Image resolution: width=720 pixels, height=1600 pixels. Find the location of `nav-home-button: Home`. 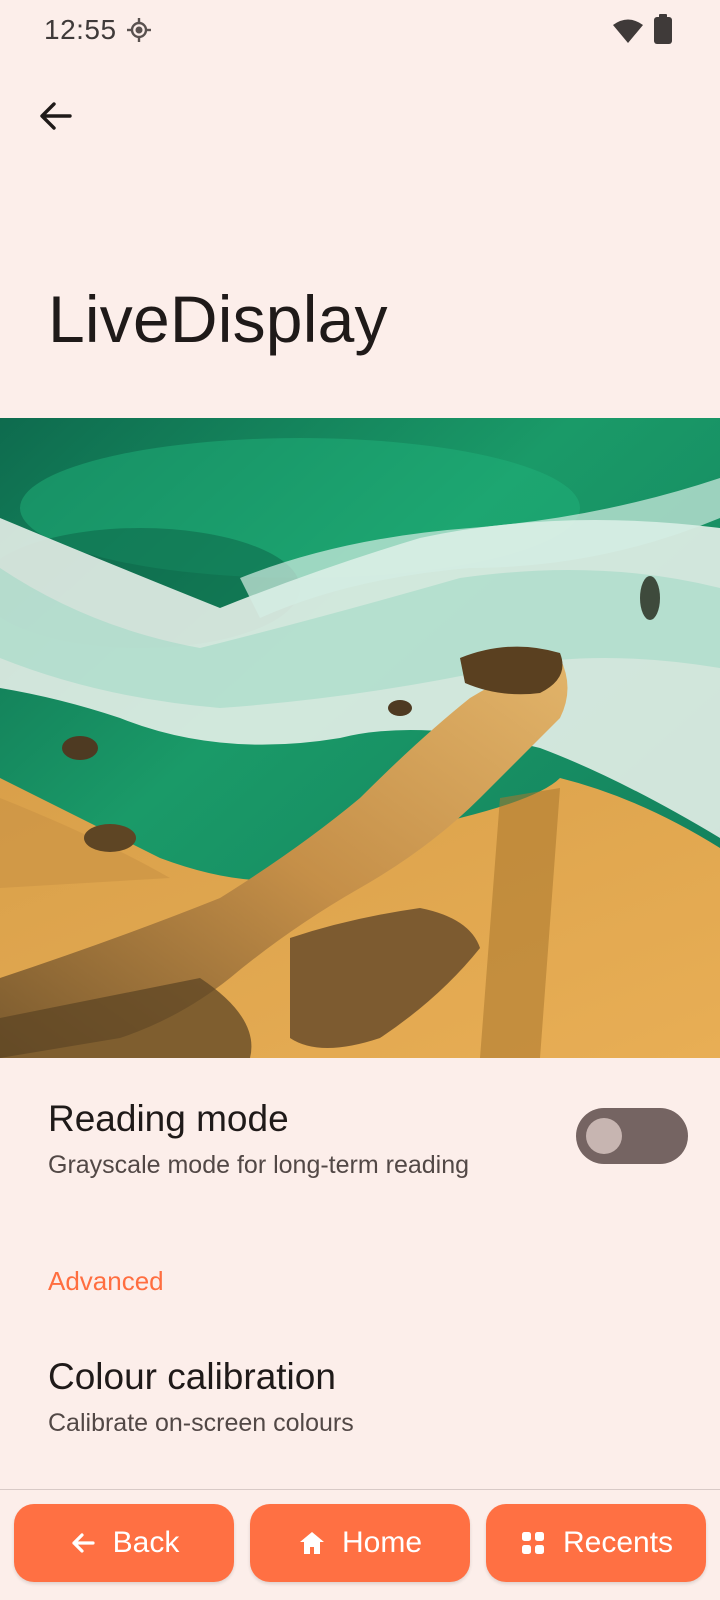

nav-home-button: Home is located at coordinates (360, 1543).